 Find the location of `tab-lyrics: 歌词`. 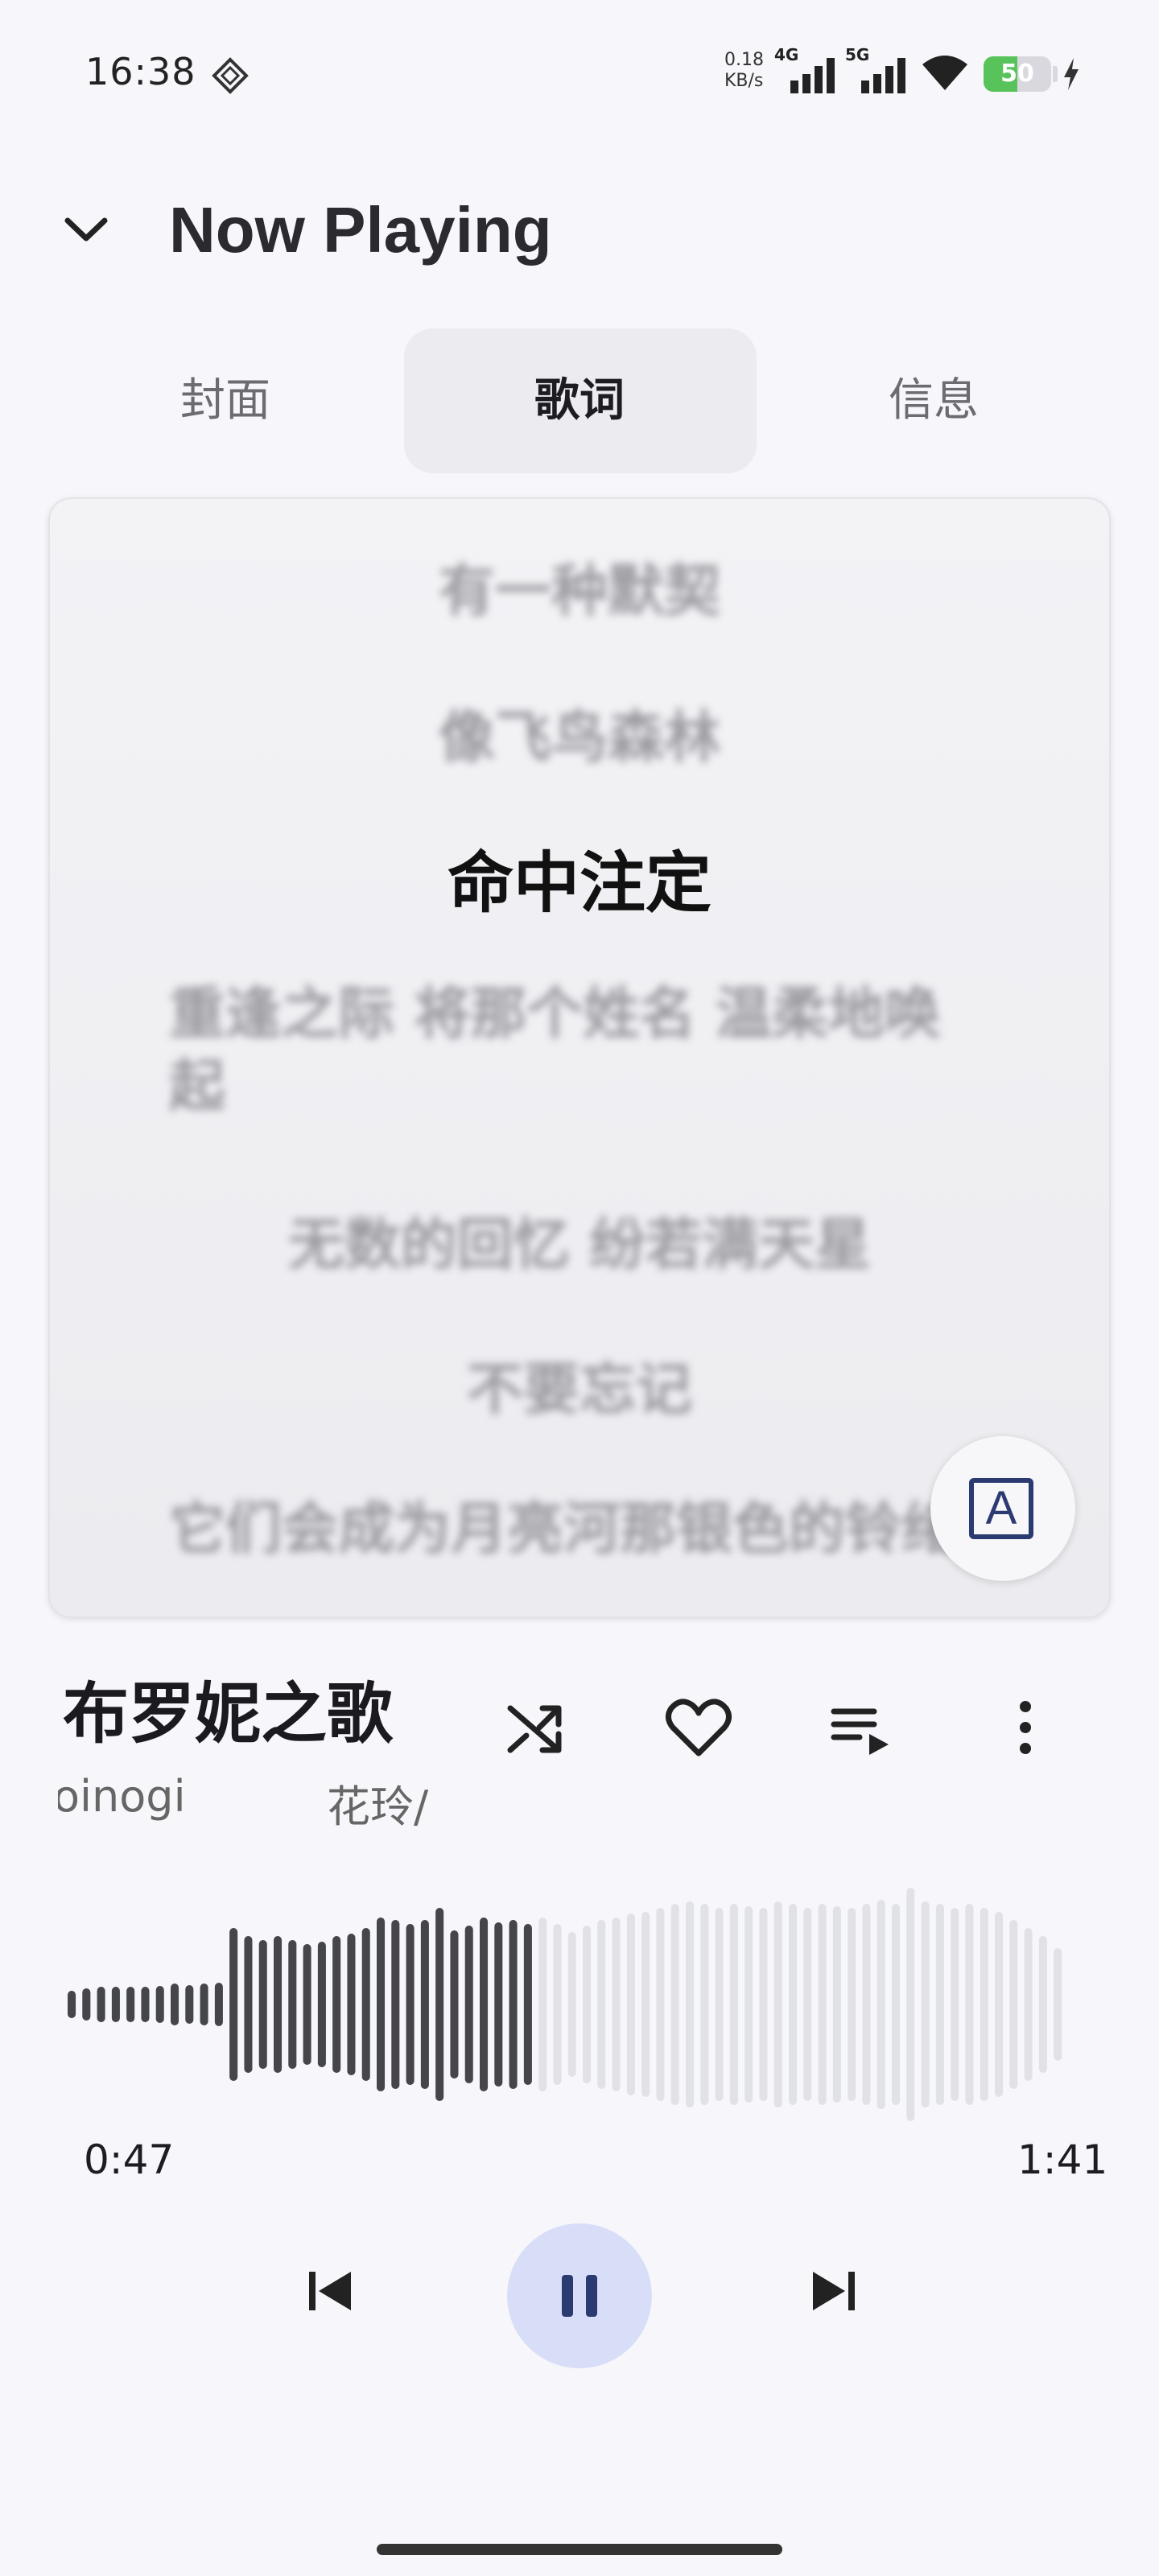

tab-lyrics: 歌词 is located at coordinates (579, 400).